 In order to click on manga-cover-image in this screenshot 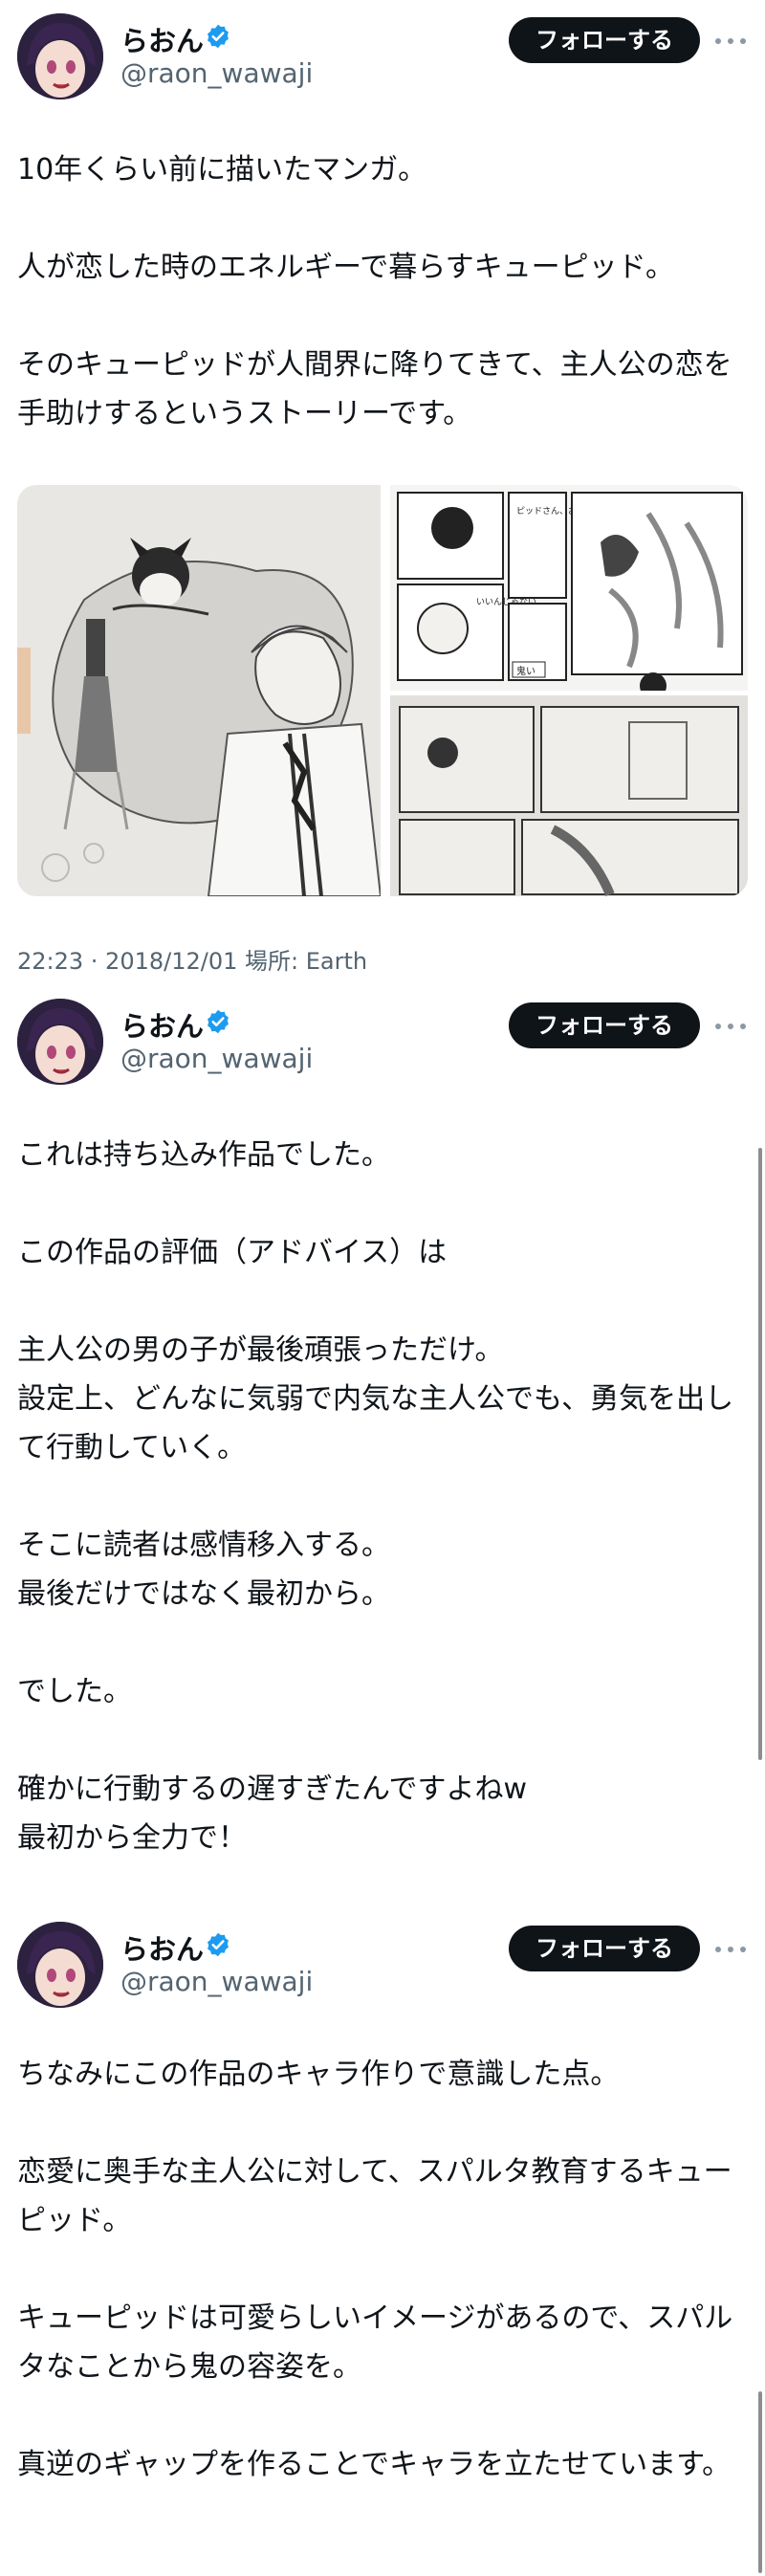, I will do `click(199, 690)`.